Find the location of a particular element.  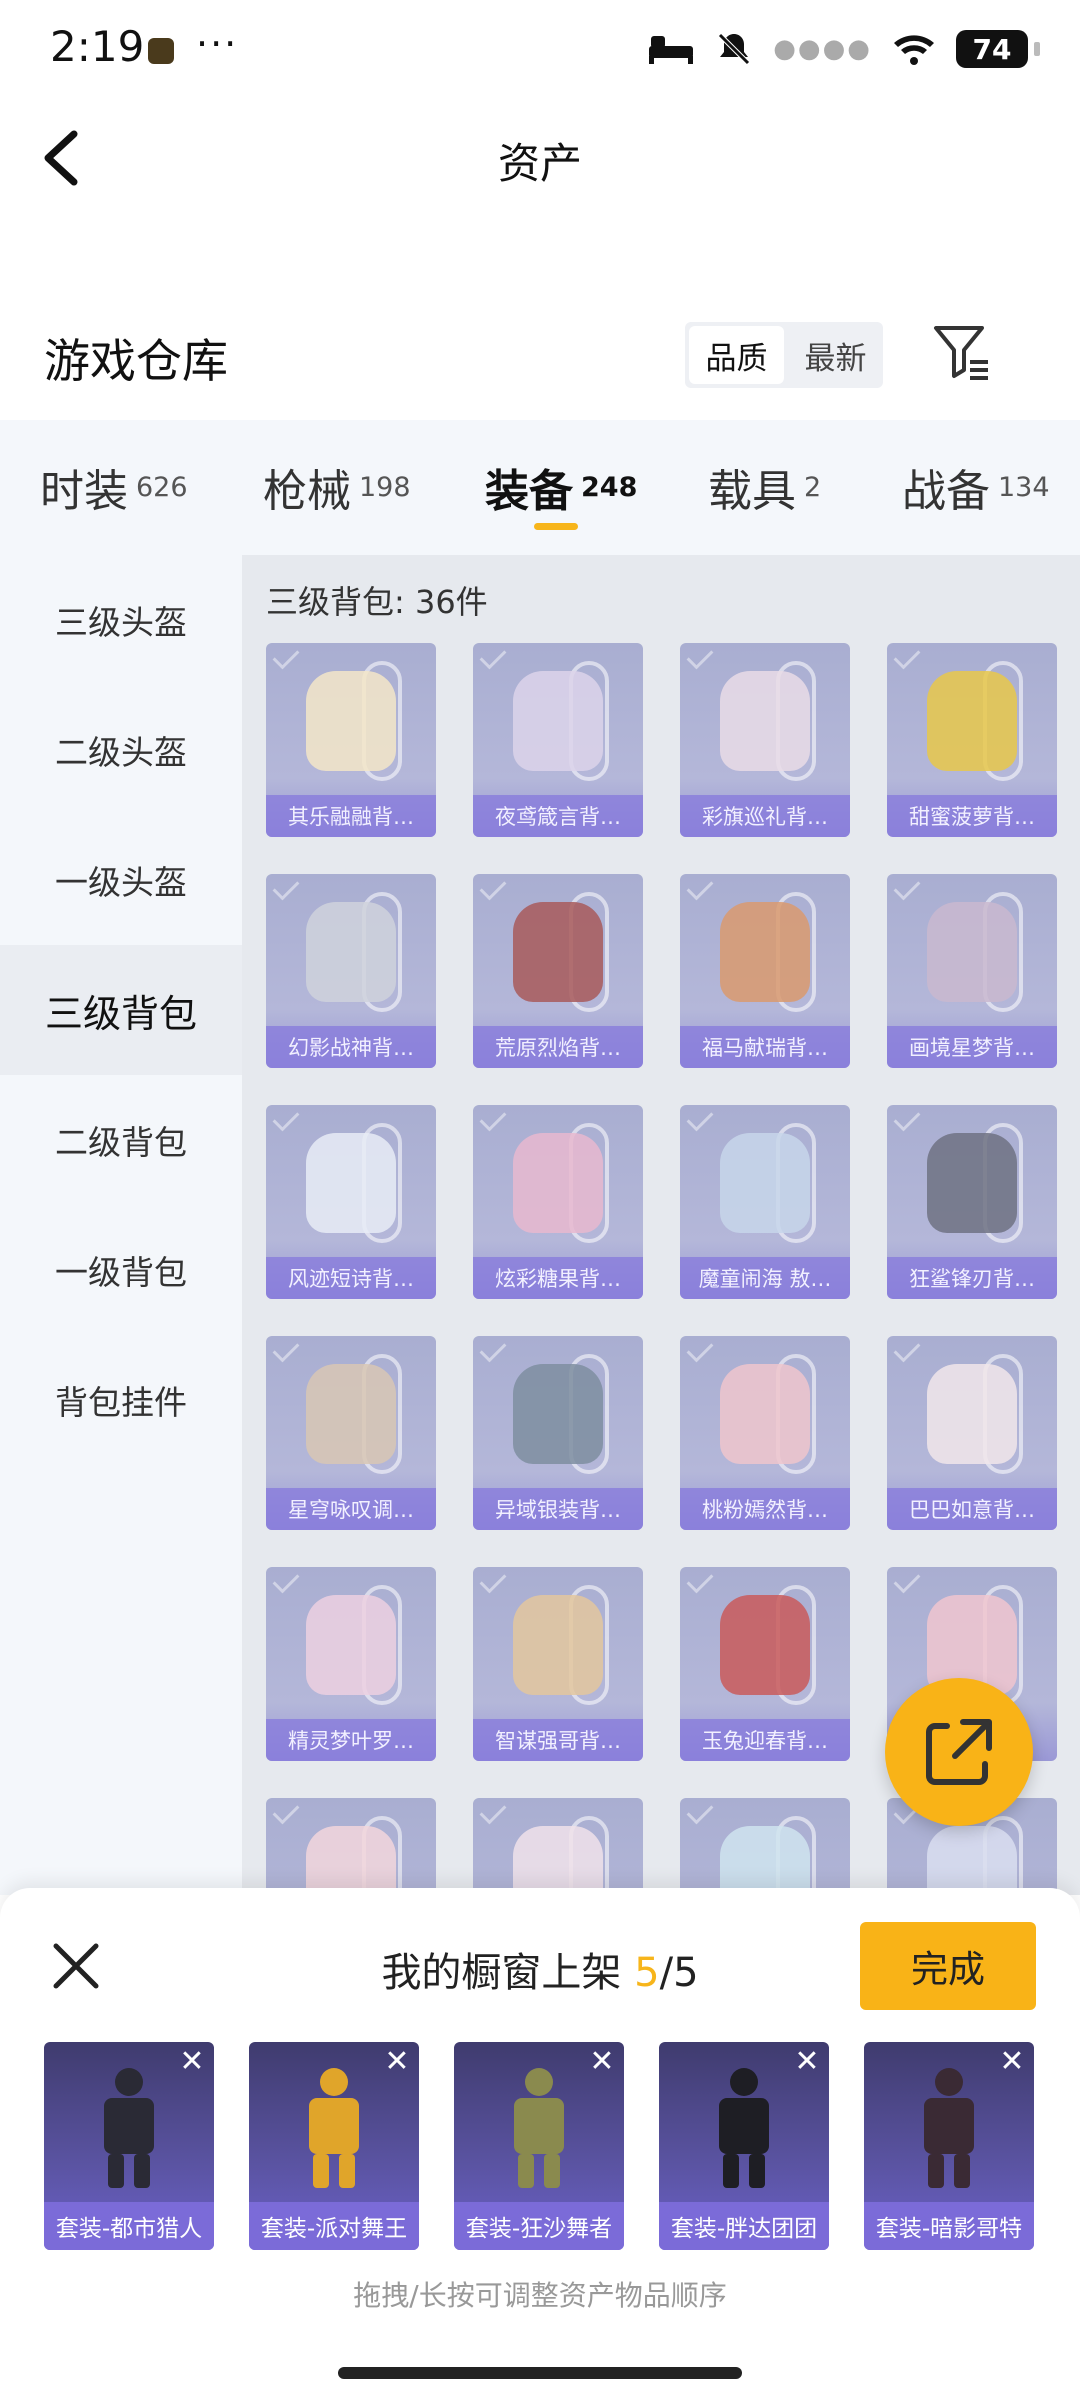

sidebar-item-pendant: 背包挂件 is located at coordinates (121, 1400).